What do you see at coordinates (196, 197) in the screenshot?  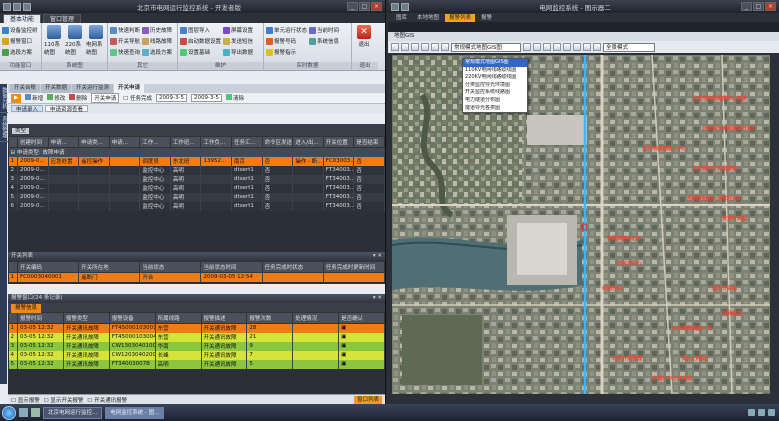 I see `request-row: 5 2009-0... 监控中心 高明 dtsert1 否 FT34003... 否` at bounding box center [196, 197].